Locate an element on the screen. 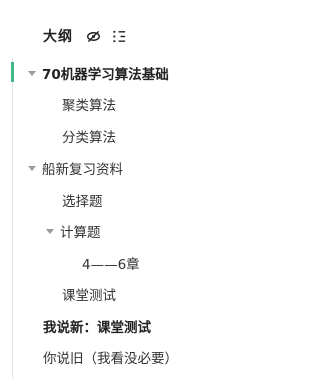 The width and height of the screenshot is (320, 379). outline-header: 大纲 is located at coordinates (85, 36).